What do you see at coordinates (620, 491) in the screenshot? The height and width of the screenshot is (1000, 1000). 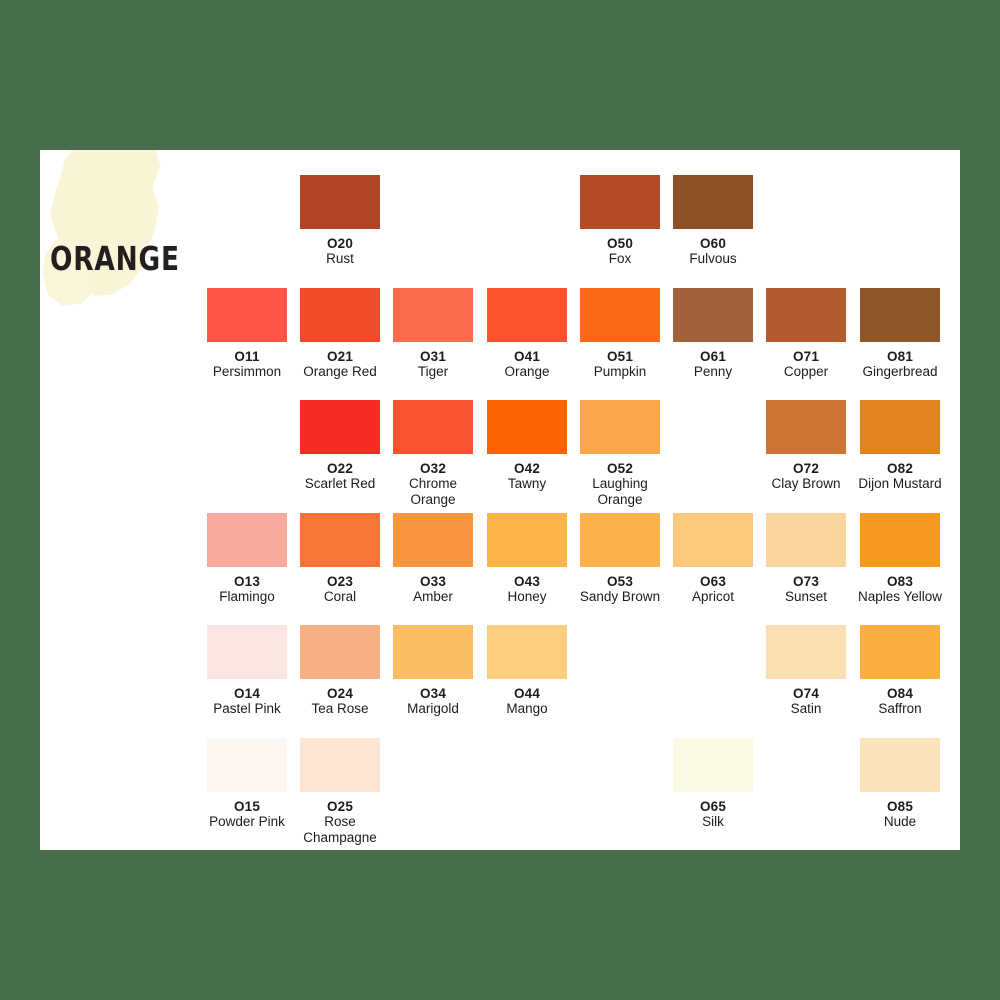 I see `swatch-name: Laughing Orange` at bounding box center [620, 491].